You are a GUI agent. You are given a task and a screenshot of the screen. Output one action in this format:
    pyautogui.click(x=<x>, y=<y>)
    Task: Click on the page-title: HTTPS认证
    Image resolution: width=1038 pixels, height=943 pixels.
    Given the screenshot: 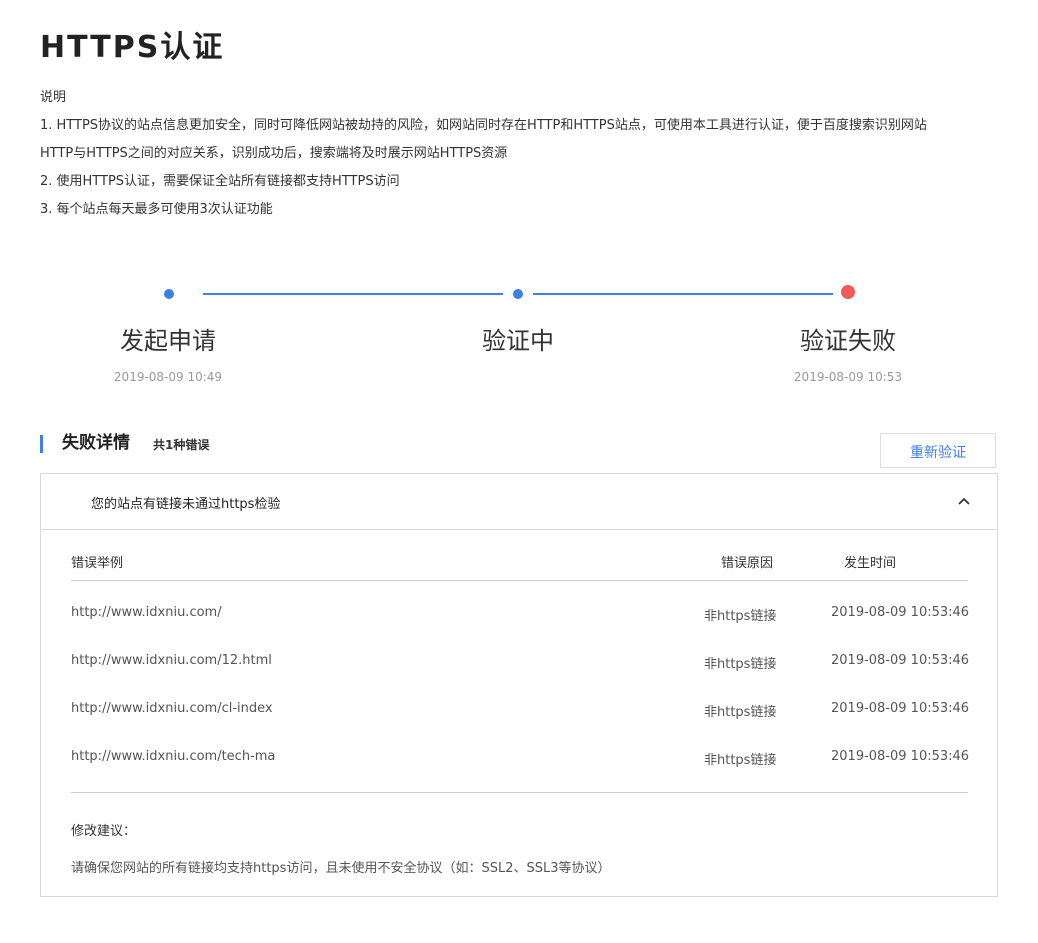 What is the action you would take?
    pyautogui.click(x=132, y=47)
    